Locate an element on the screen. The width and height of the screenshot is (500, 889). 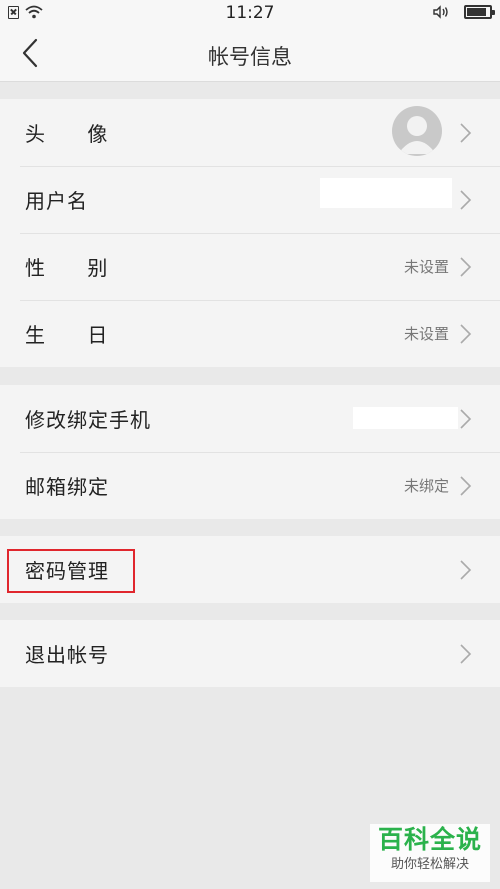
sound-icon is located at coordinates (440, 12).